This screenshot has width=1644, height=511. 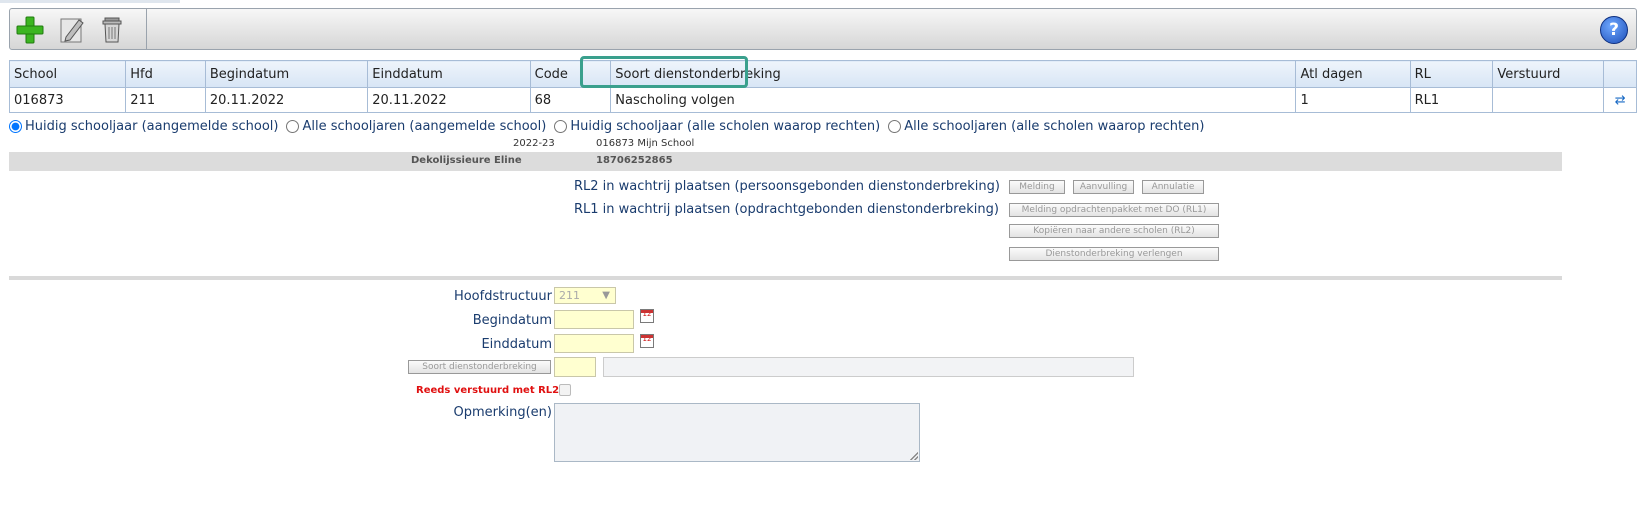 I want to click on soort-description-field, so click(x=868, y=367).